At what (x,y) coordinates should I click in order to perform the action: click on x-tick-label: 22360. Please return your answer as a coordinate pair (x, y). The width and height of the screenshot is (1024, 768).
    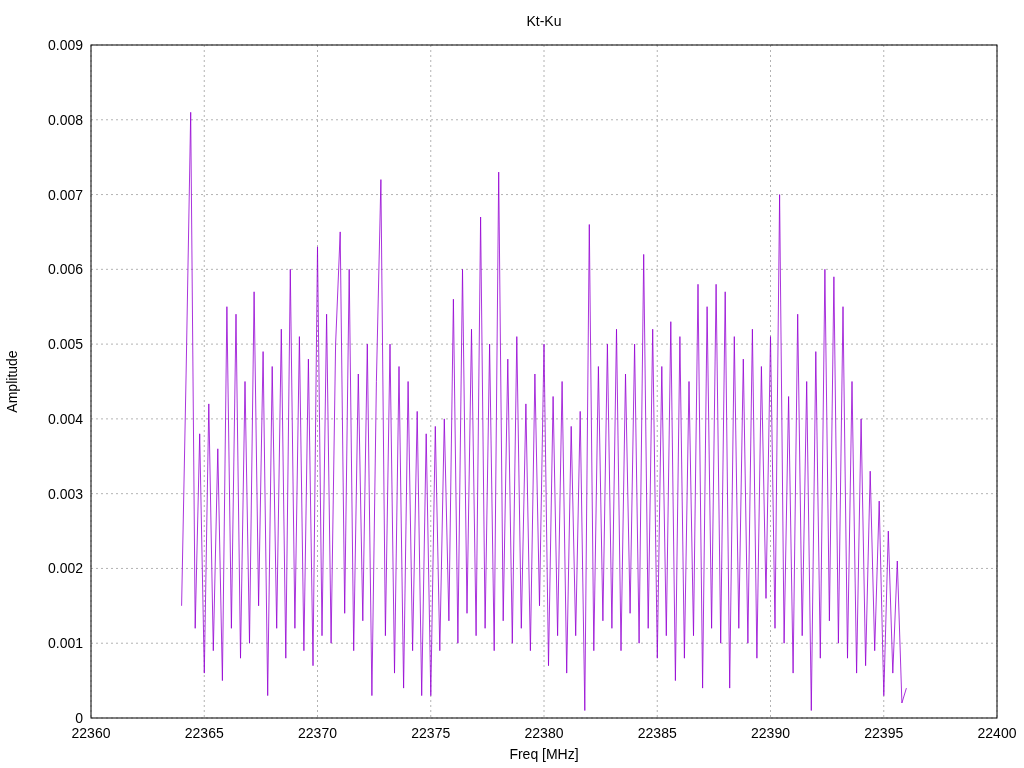
    Looking at the image, I should click on (91, 733).